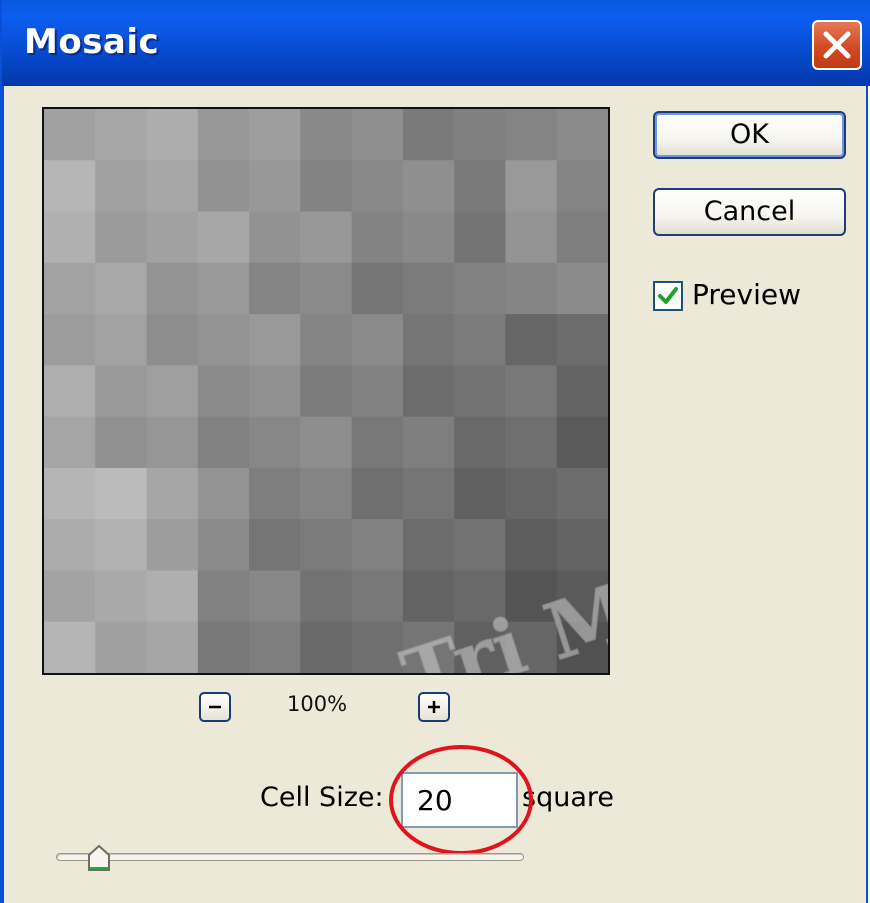 This screenshot has height=903, width=870. Describe the element at coordinates (99, 858) in the screenshot. I see `cell-size-slider-thumb` at that location.